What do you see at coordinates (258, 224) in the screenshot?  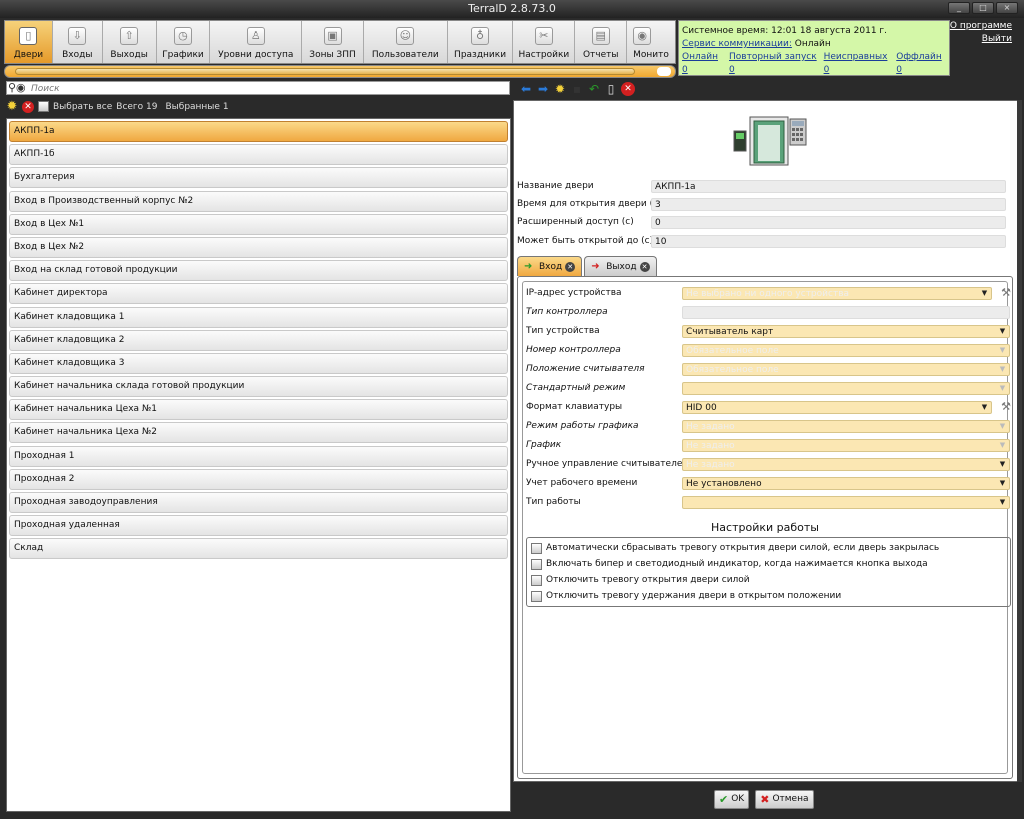 I see `list-item: Вход в Цех №1` at bounding box center [258, 224].